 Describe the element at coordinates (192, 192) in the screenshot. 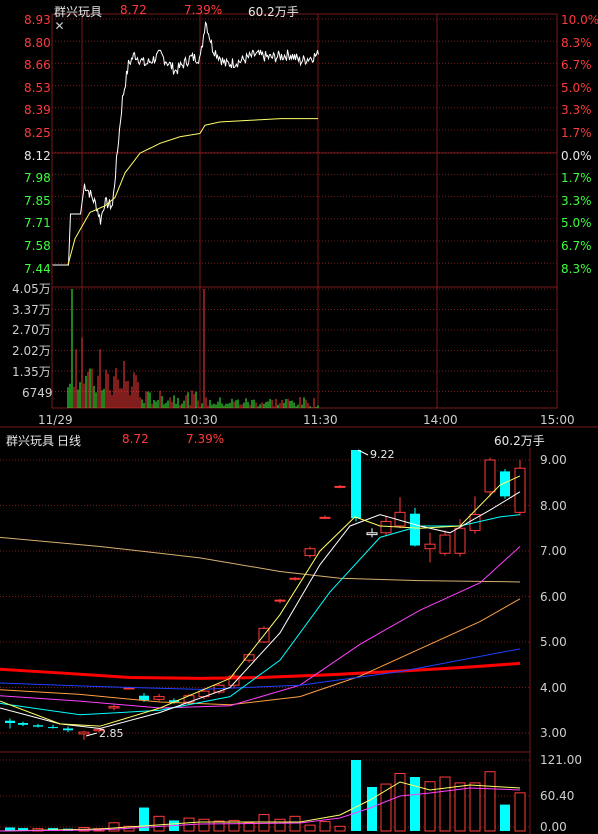

I see `intraday-avg-line` at that location.